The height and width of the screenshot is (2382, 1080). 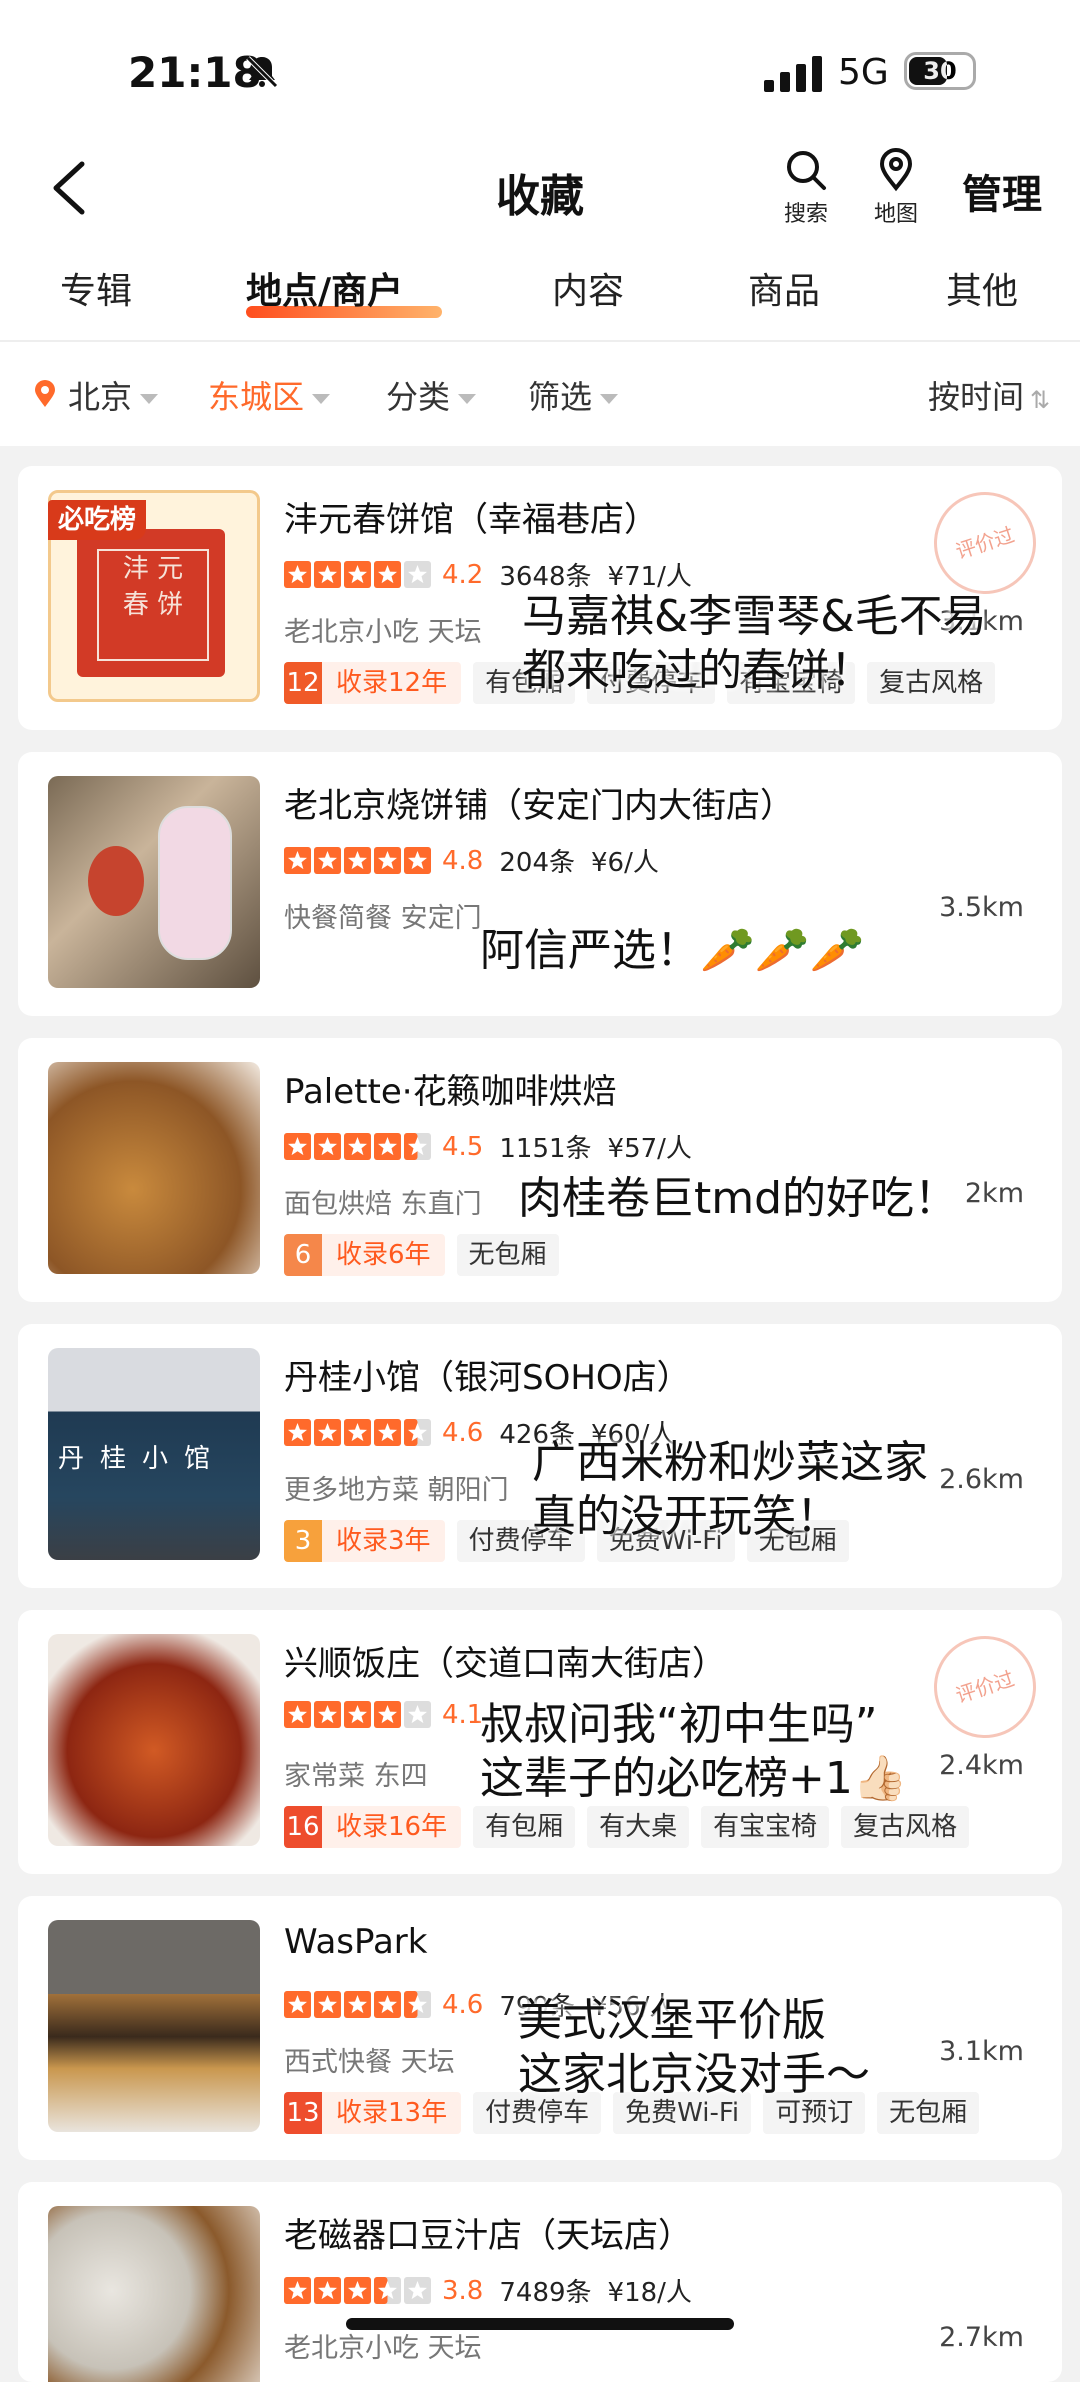 What do you see at coordinates (694, 1778) in the screenshot?
I see `caption-line: 这辈子的必吃榜+1👍🏻` at bounding box center [694, 1778].